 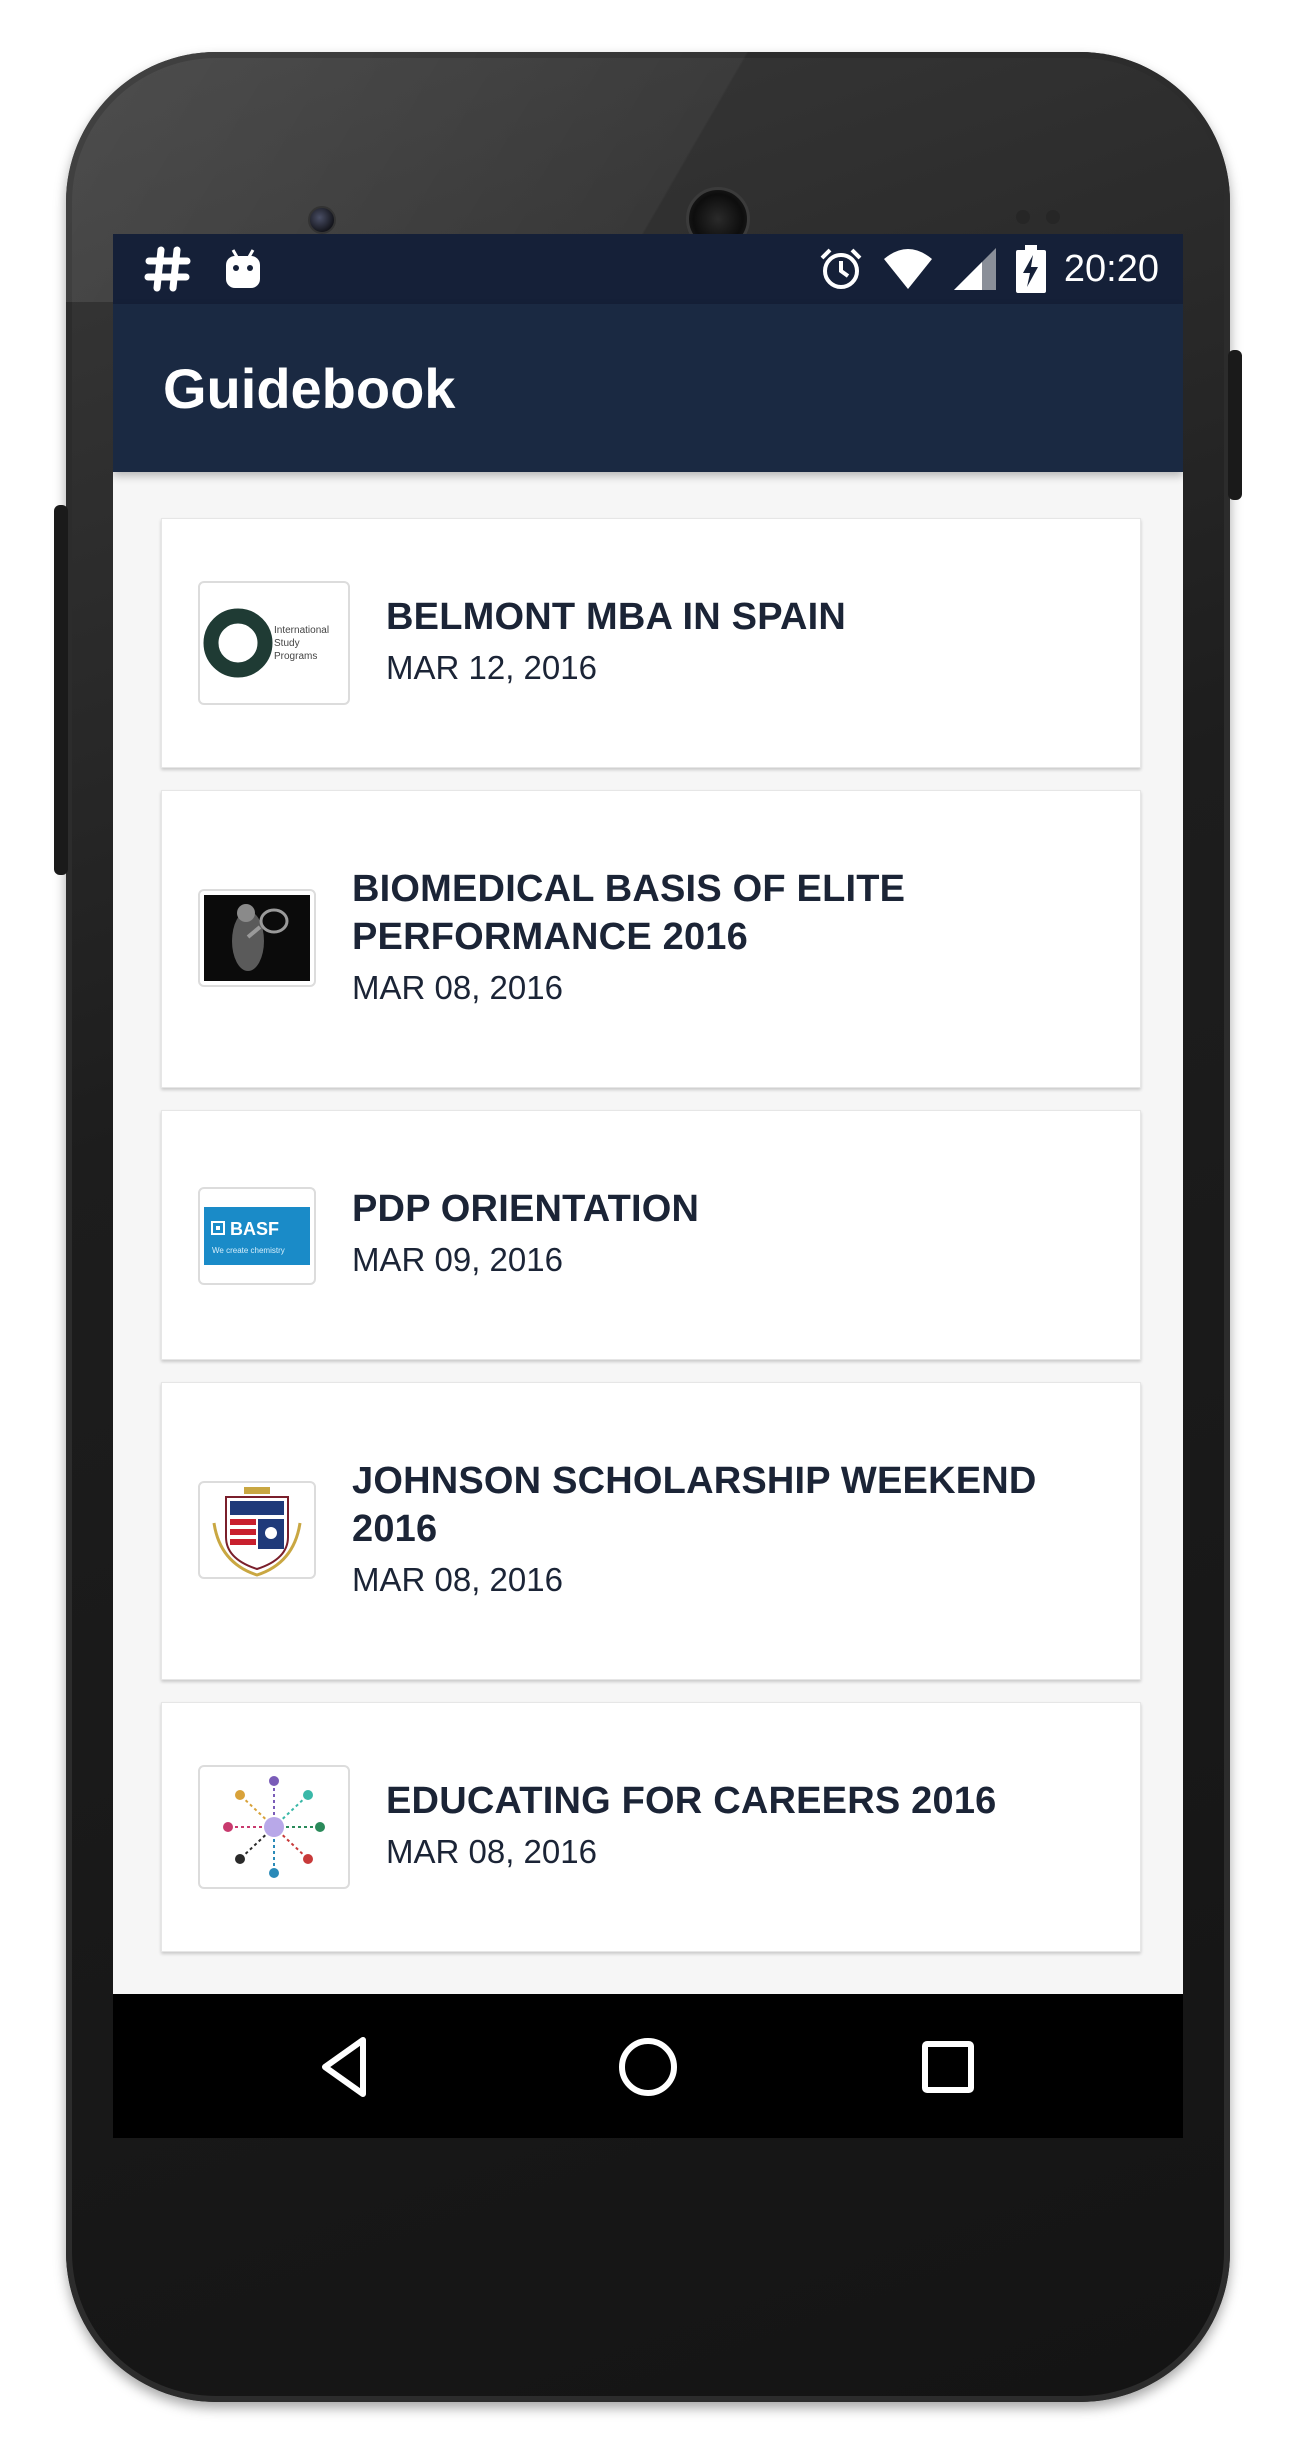 I want to click on status-right-icons: 20:20, so click(x=988, y=269).